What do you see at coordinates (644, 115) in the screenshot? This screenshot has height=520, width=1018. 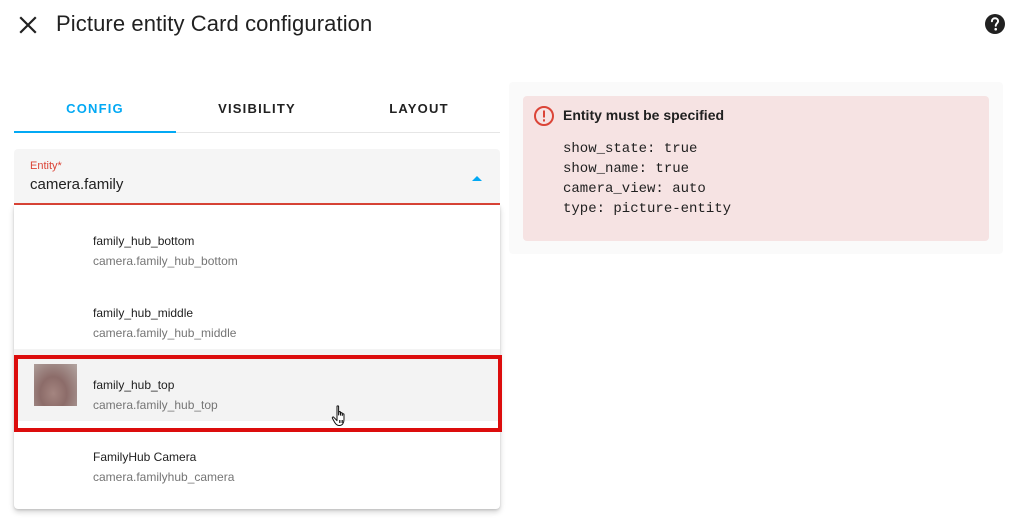 I see `error-title: Entity must be specified` at bounding box center [644, 115].